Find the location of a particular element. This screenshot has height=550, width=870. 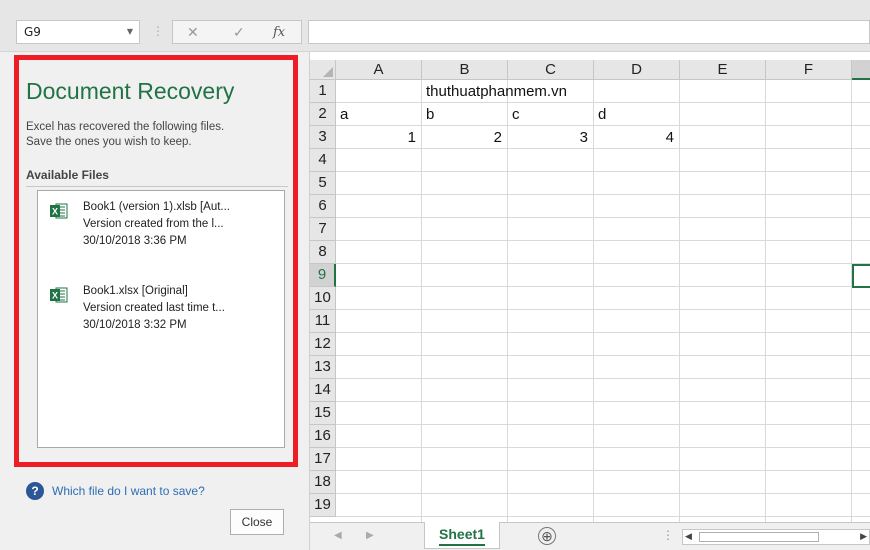

close-button: Close is located at coordinates (257, 522).